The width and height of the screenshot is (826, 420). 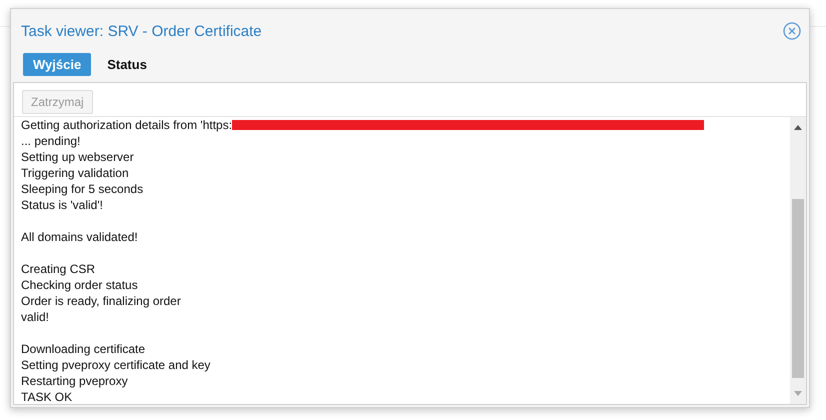 I want to click on log-line: Triggering validation, so click(x=75, y=173).